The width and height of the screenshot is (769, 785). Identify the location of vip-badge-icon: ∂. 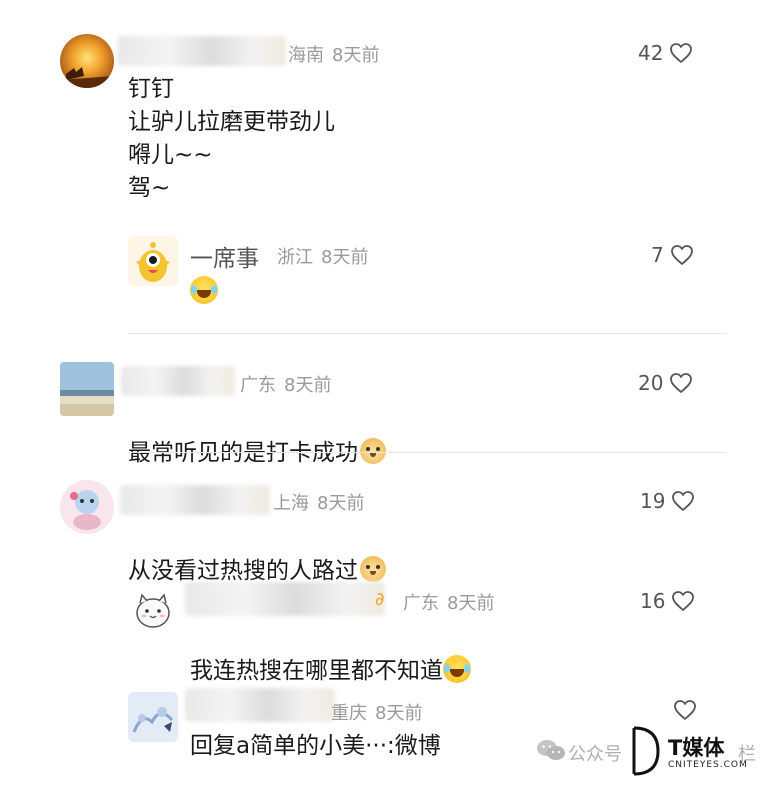
(380, 599).